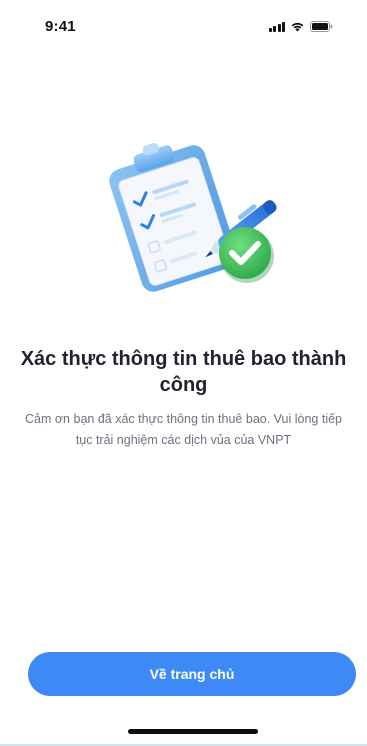 This screenshot has height=746, width=367. I want to click on clipboard-checklist-illustration, so click(195, 217).